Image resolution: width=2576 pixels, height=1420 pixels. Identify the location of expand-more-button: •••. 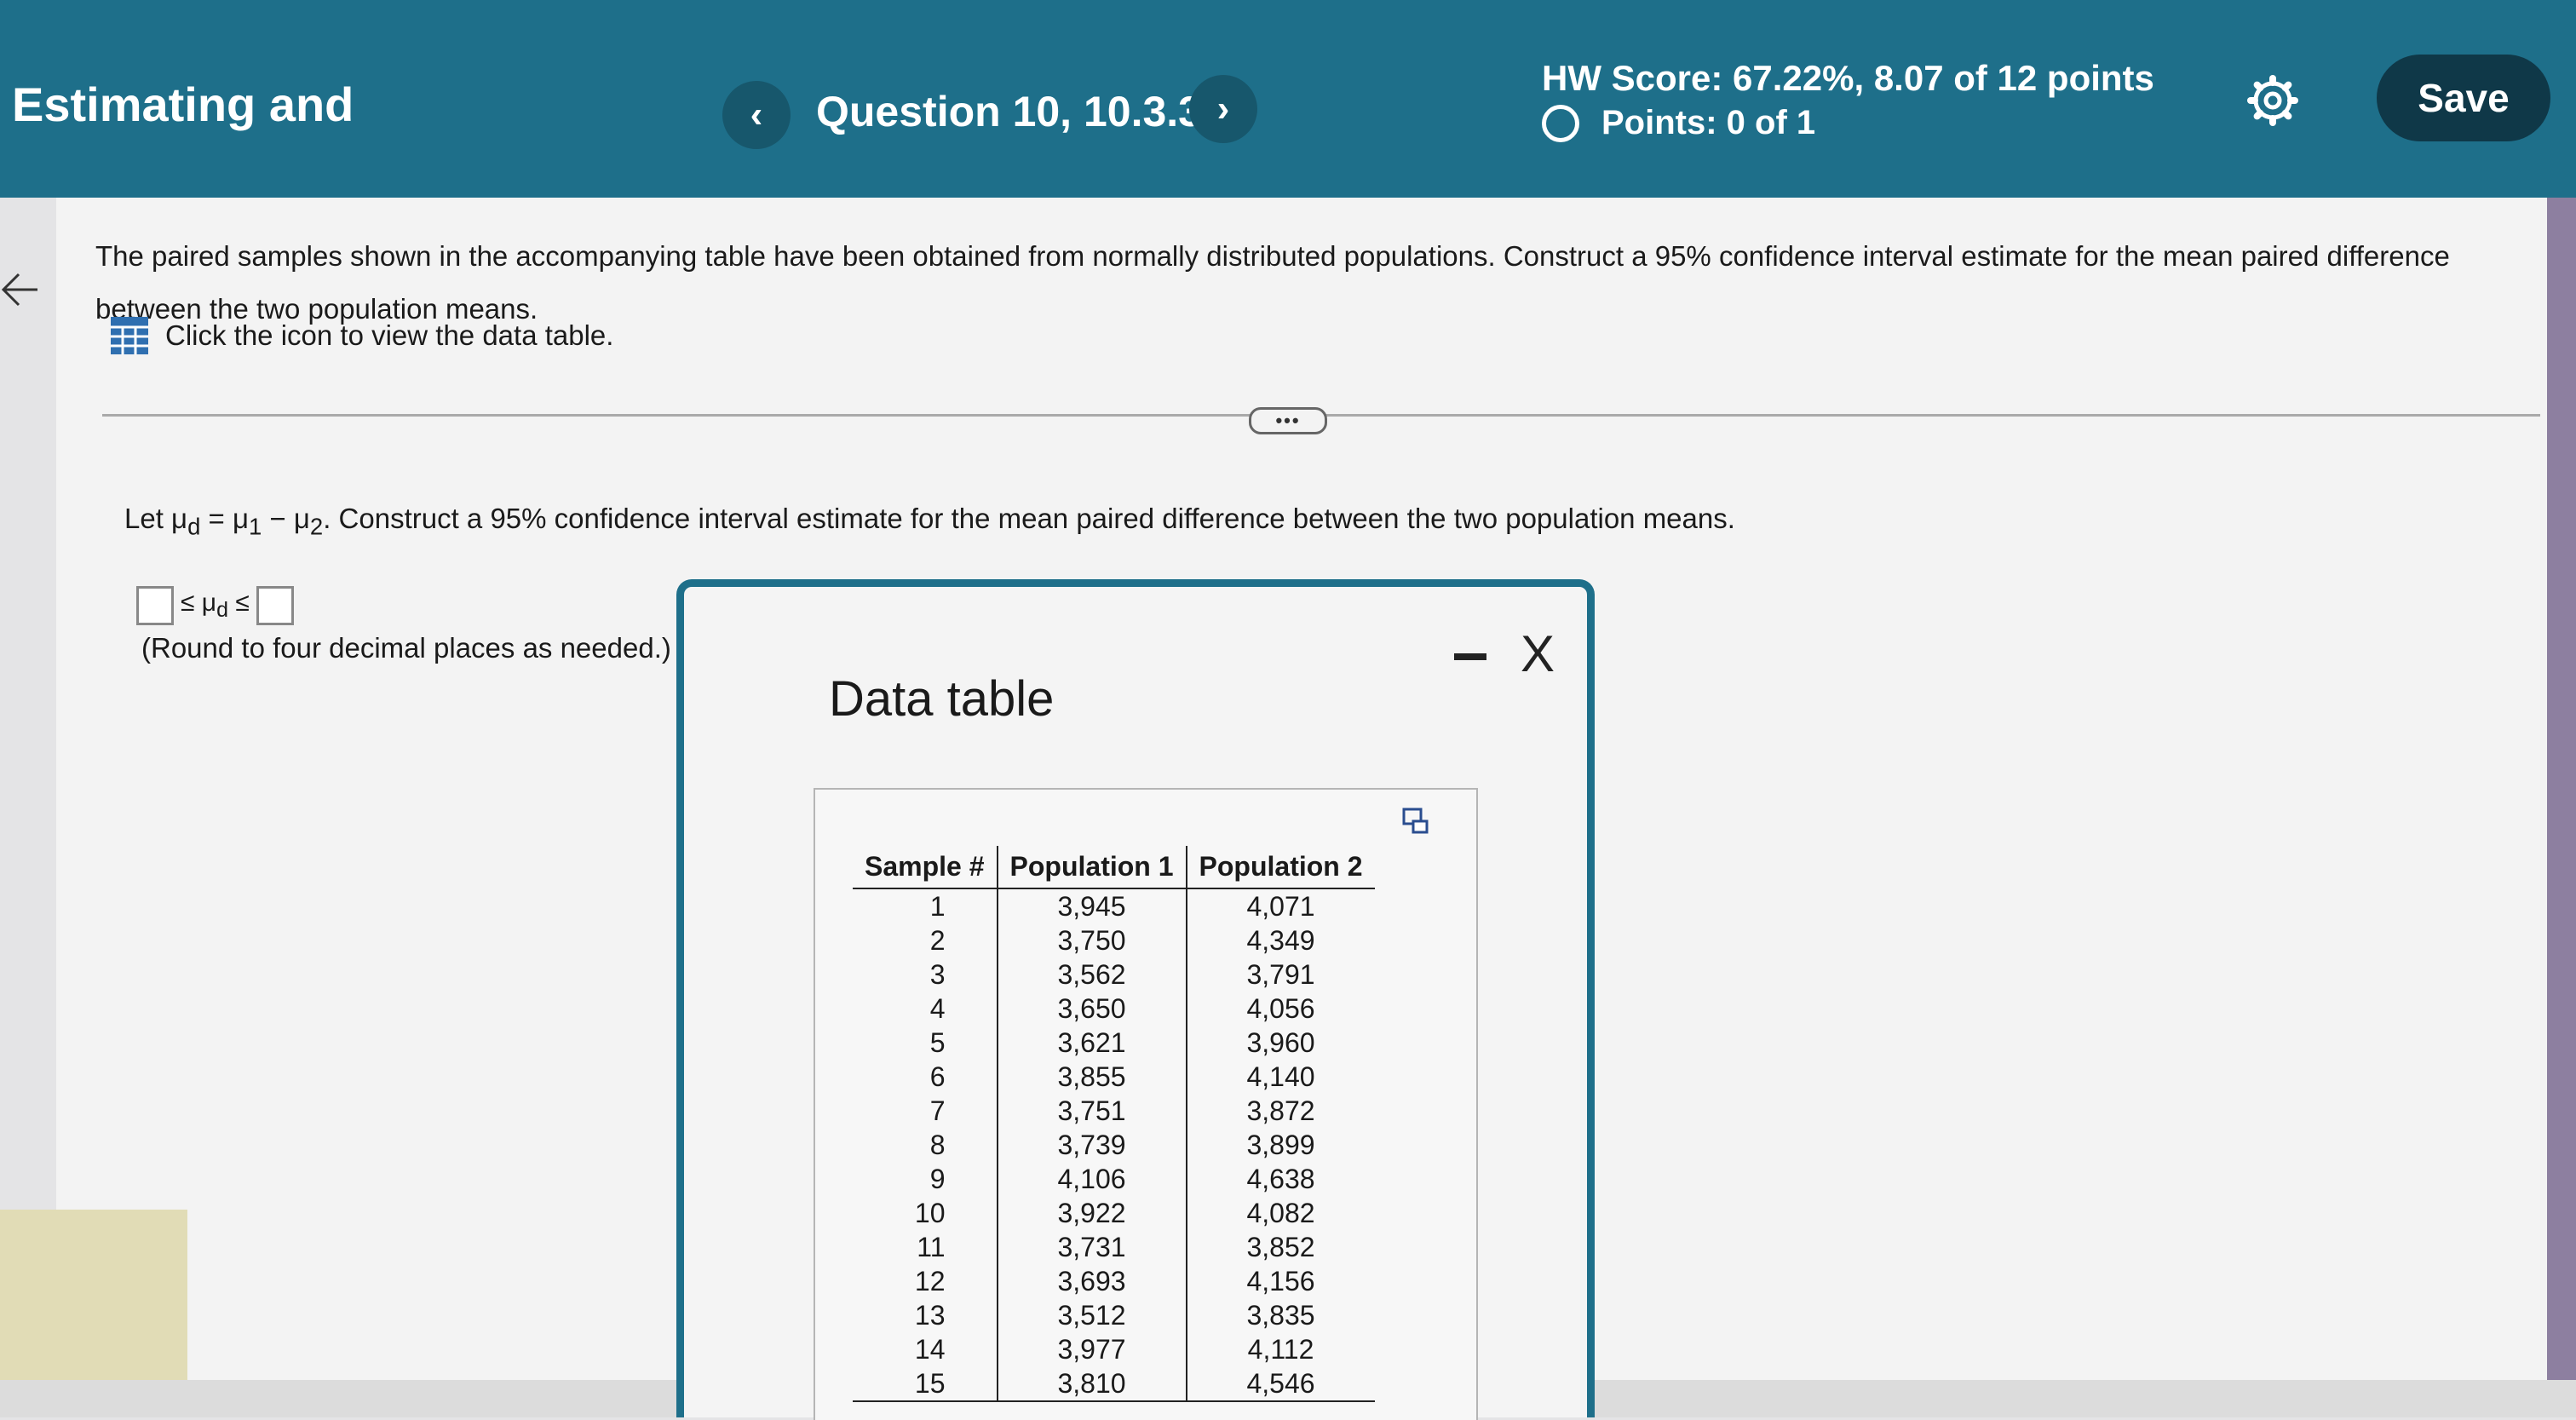
(1288, 420).